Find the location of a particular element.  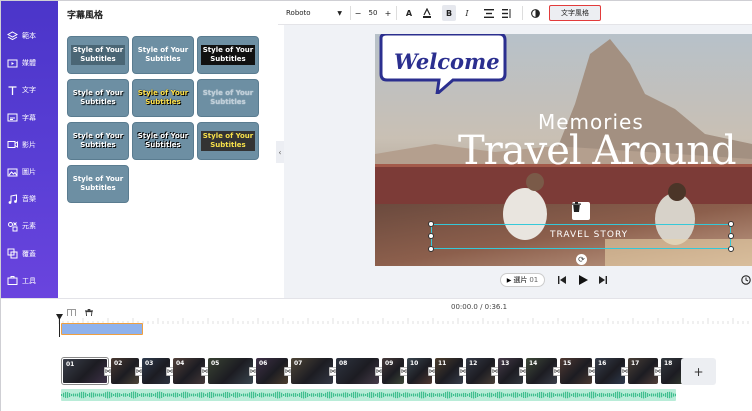

font-family-select: Roboto ▼ is located at coordinates (314, 13).